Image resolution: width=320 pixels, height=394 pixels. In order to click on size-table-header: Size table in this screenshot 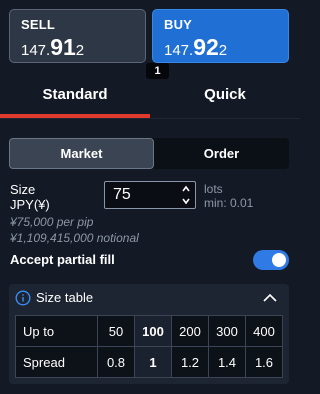, I will do `click(149, 298)`.